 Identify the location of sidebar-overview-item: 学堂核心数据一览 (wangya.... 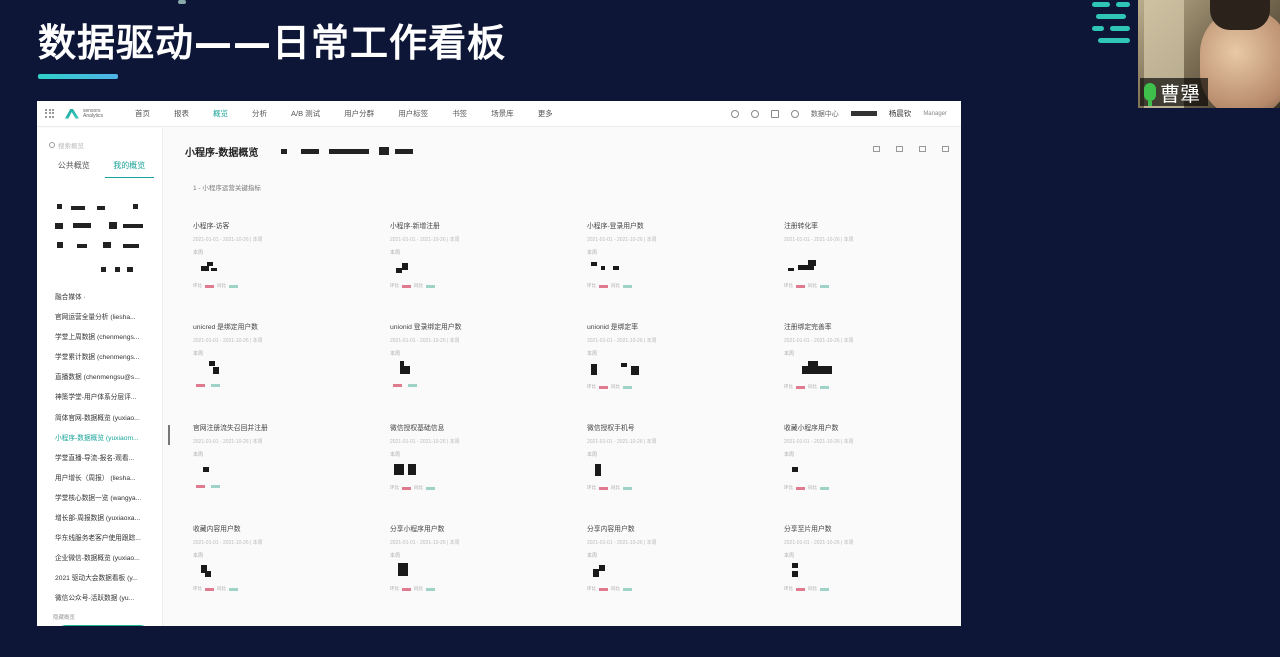
(107, 502).